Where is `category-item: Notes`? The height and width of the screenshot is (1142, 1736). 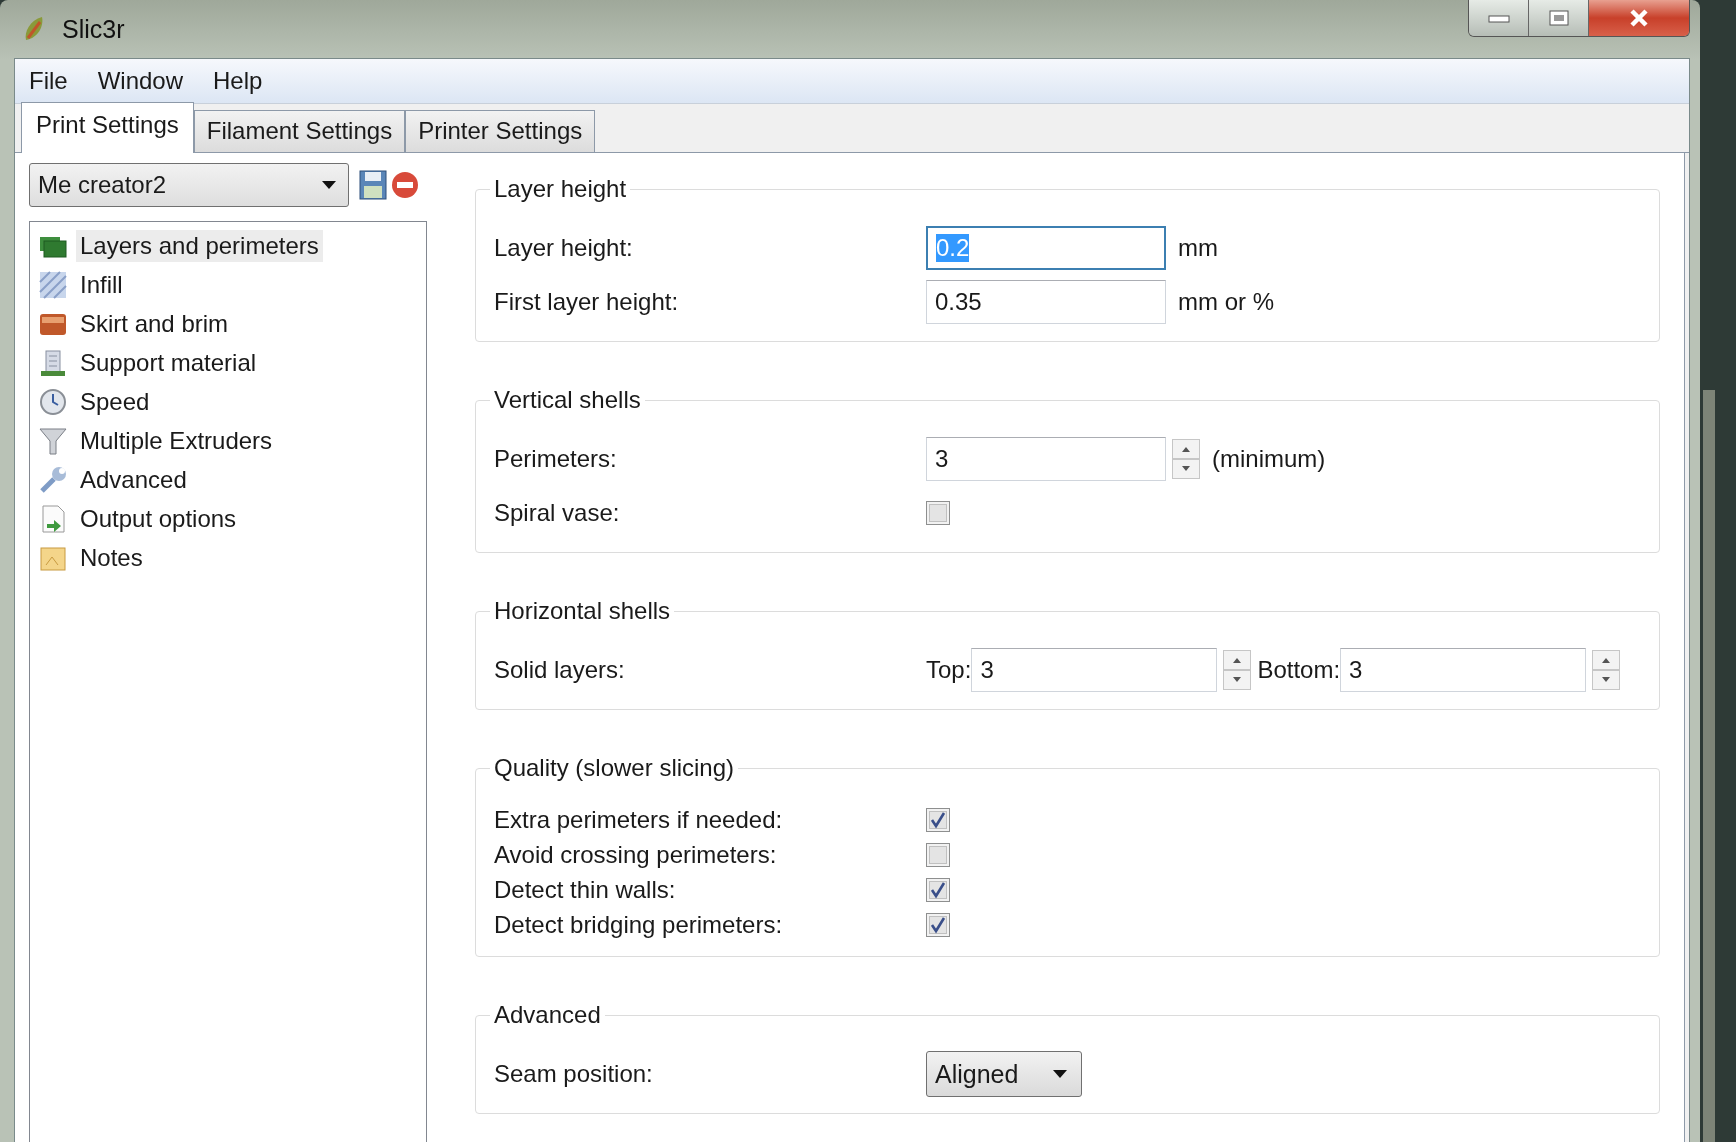
category-item: Notes is located at coordinates (111, 557).